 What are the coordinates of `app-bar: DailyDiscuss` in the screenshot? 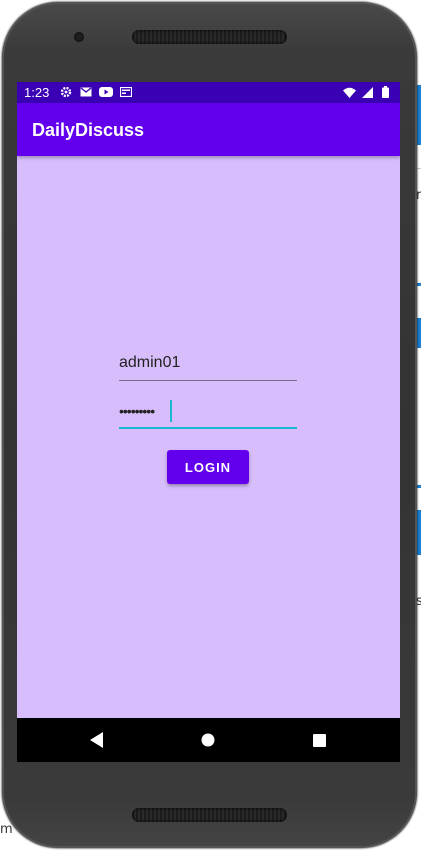 It's located at (208, 129).